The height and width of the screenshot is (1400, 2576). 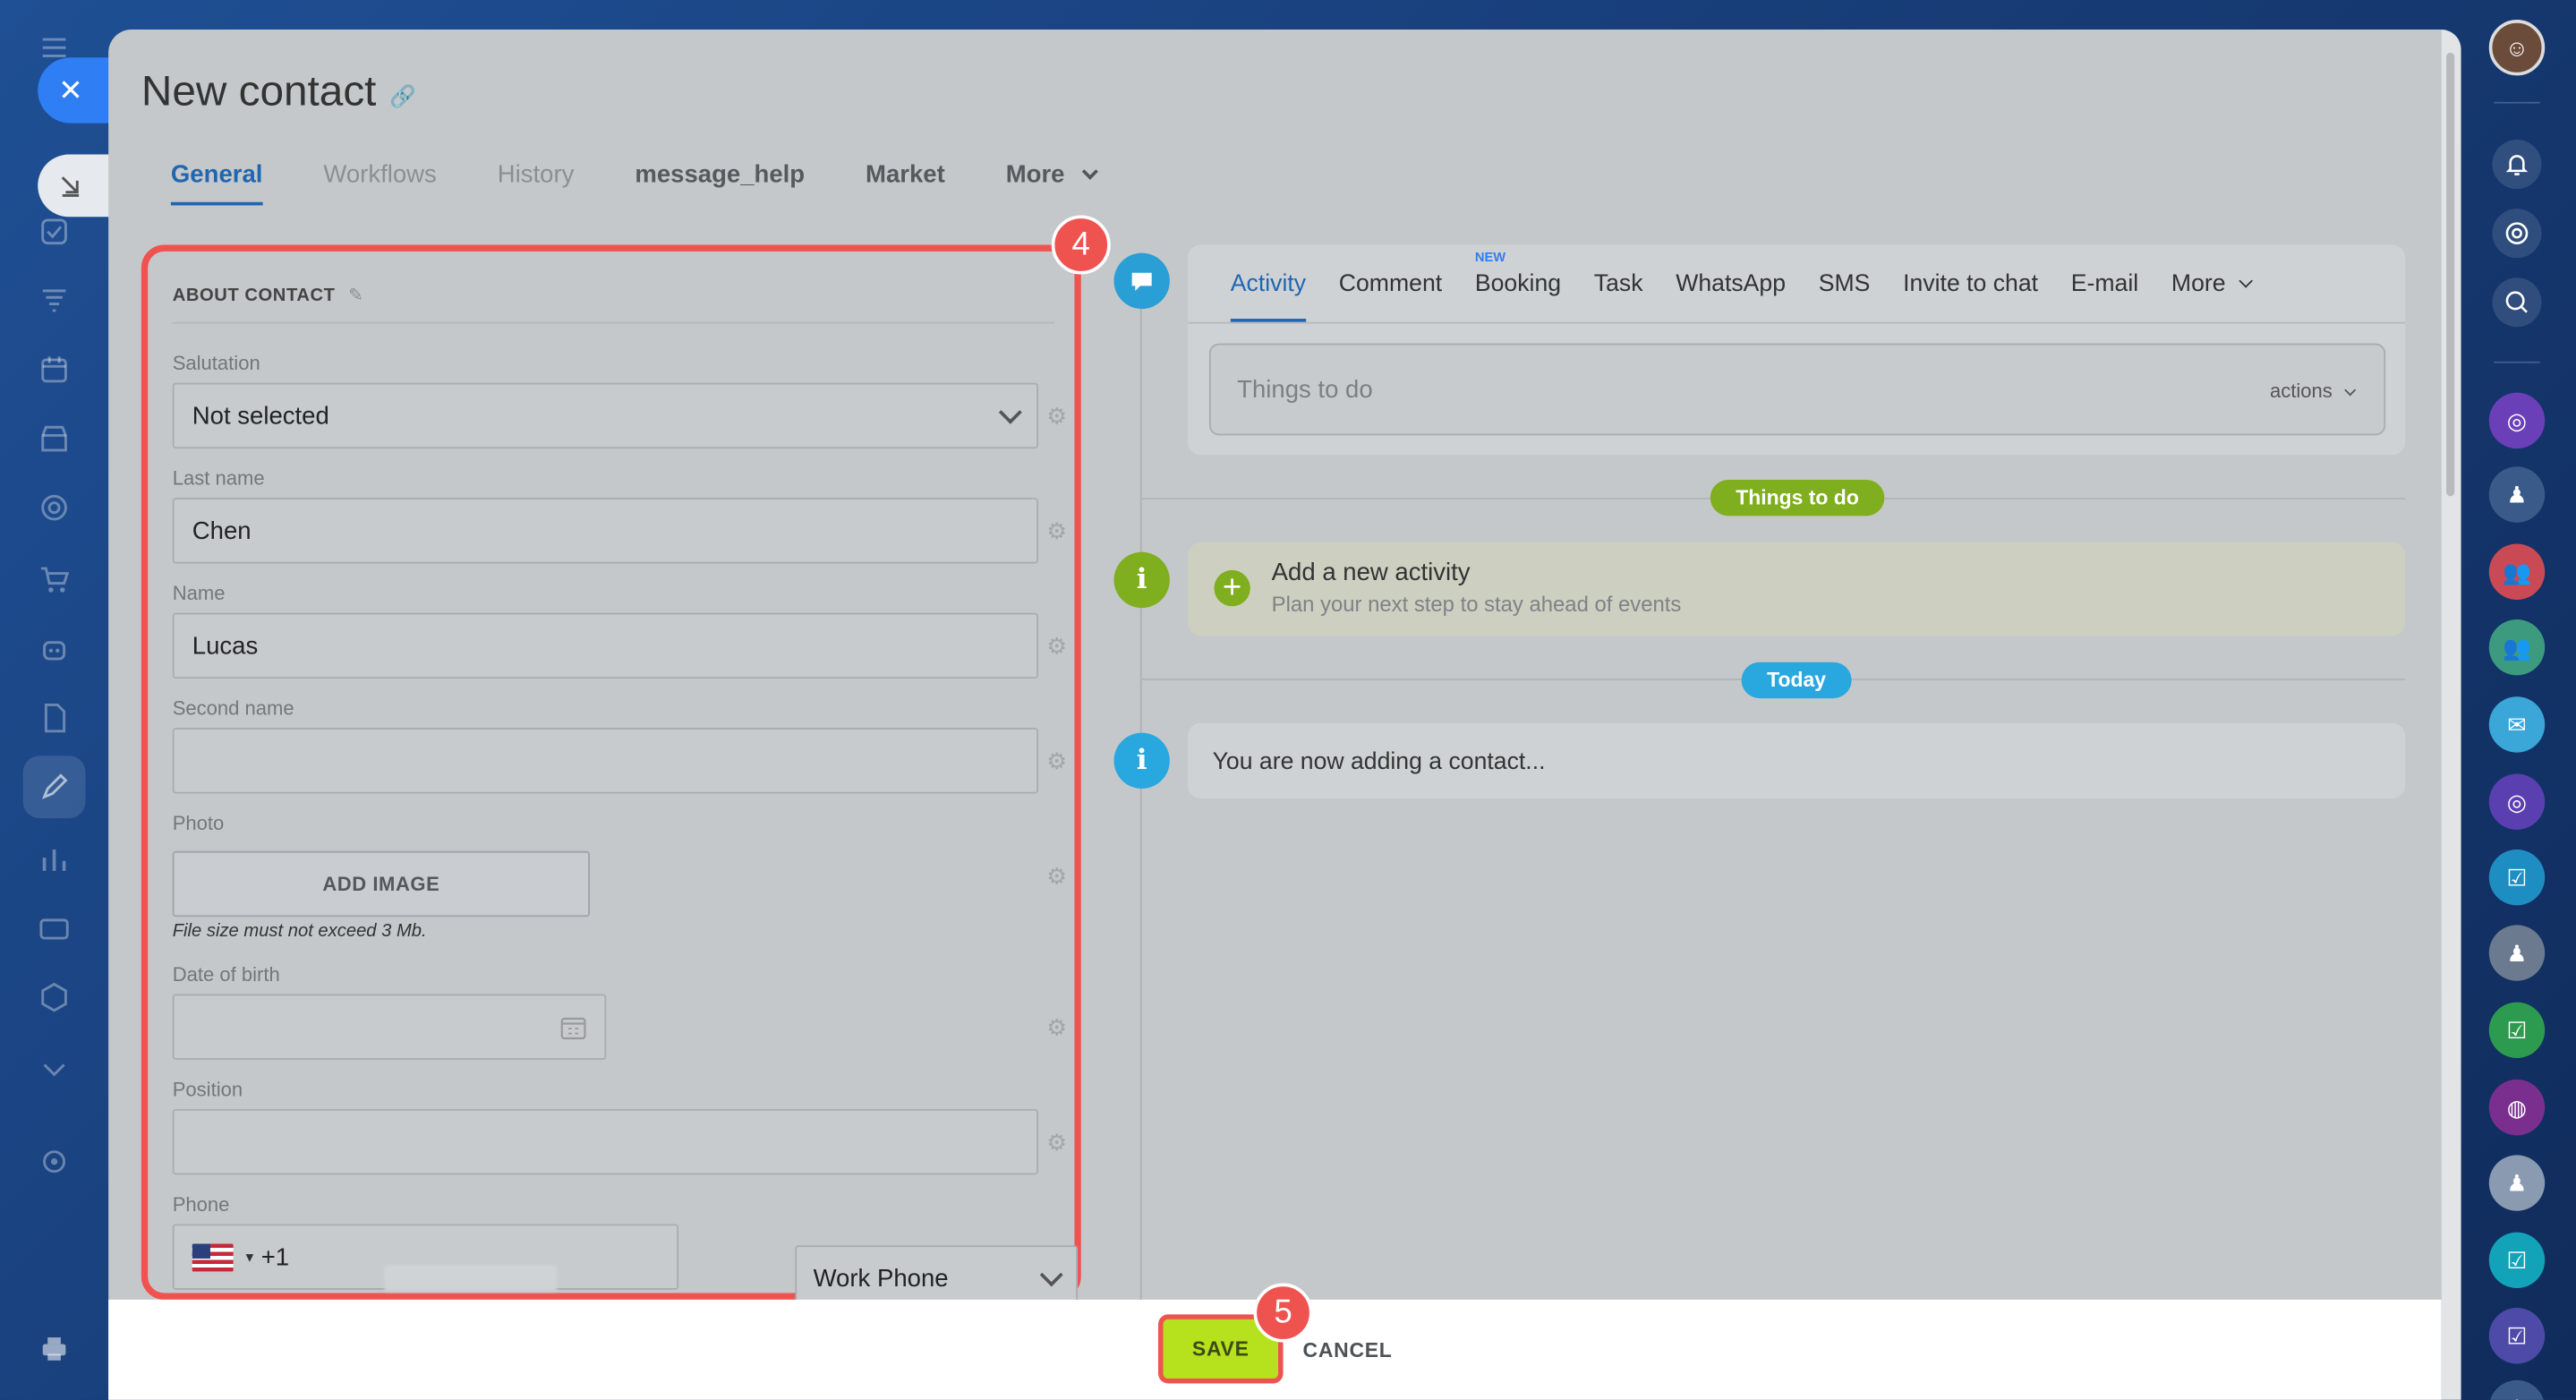 I want to click on contacts-edit-icon, so click(x=54, y=787).